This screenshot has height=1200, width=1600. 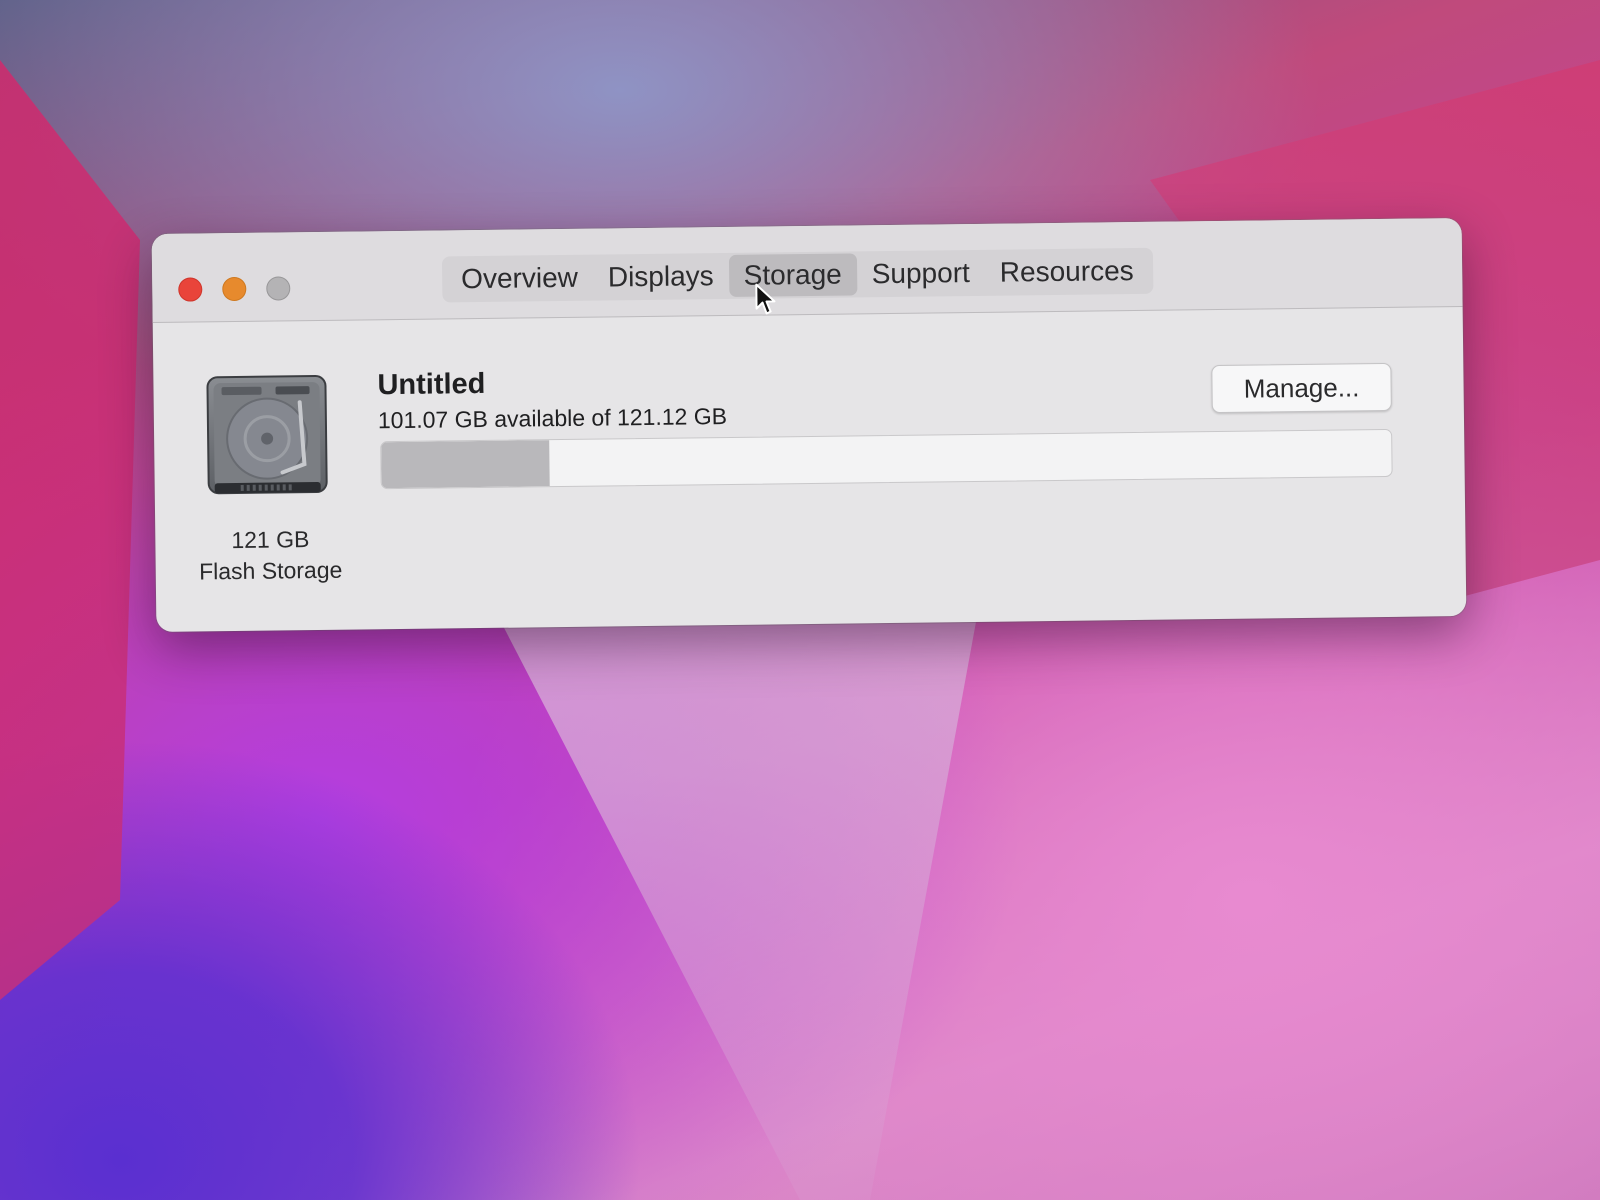 What do you see at coordinates (519, 279) in the screenshot?
I see `tab-overview: Overview` at bounding box center [519, 279].